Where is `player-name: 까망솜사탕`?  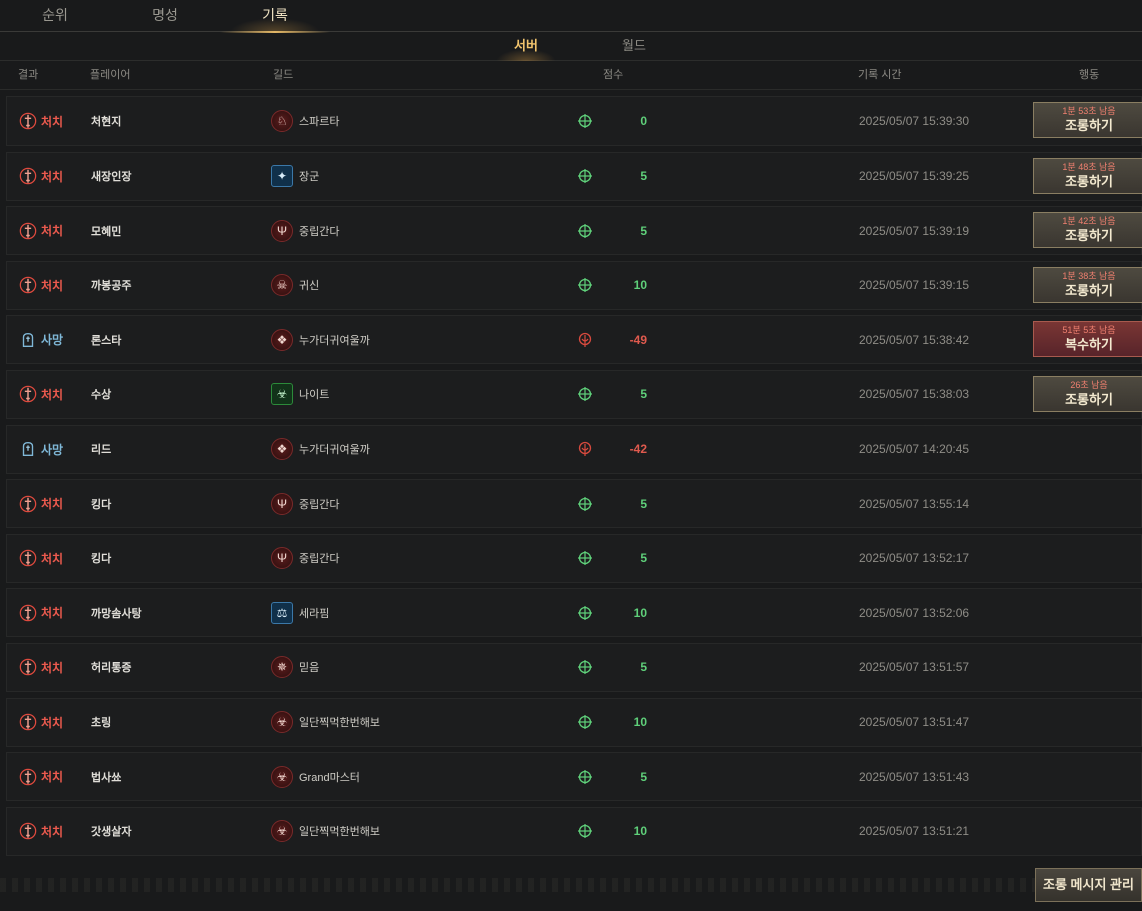
player-name: 까망솜사탕 is located at coordinates (116, 612).